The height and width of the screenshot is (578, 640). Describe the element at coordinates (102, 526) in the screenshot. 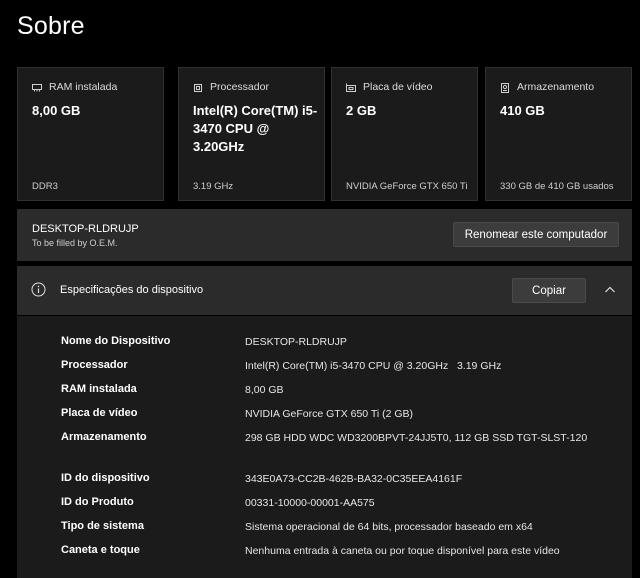

I see `spec-label: Tipo de sistema` at that location.